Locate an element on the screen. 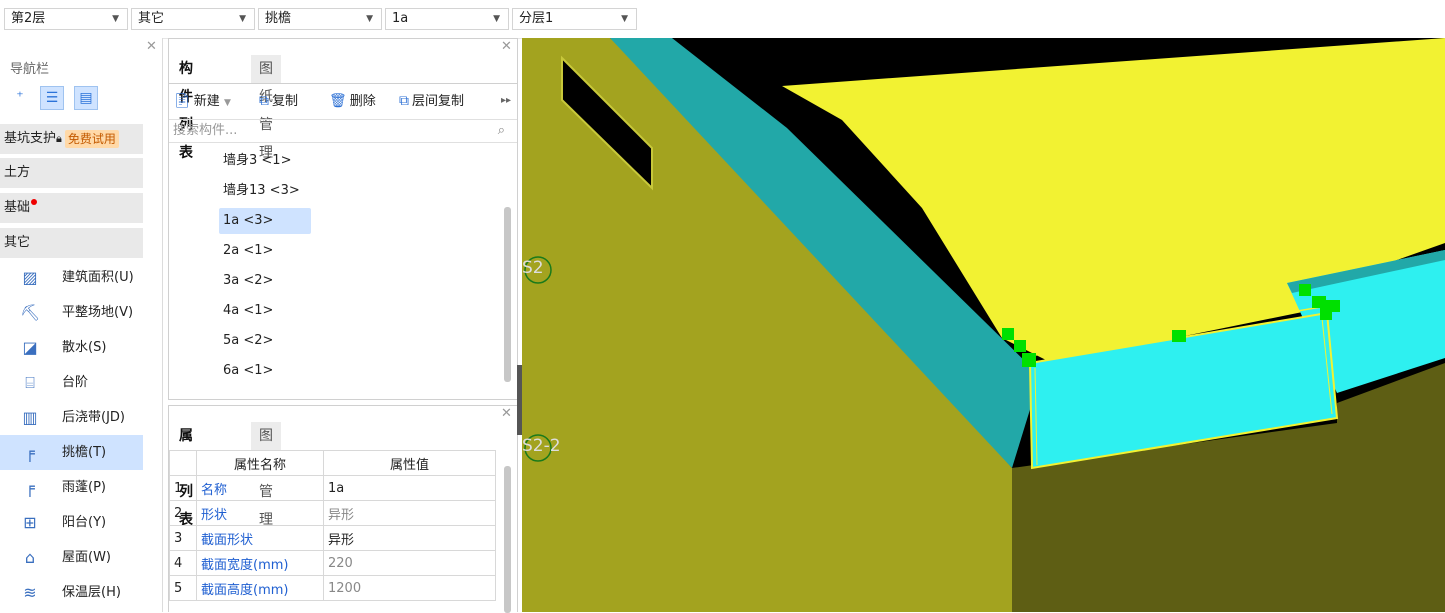 The image size is (1445, 613). nav-section-pit-label: 基坑支护 is located at coordinates (30, 138).